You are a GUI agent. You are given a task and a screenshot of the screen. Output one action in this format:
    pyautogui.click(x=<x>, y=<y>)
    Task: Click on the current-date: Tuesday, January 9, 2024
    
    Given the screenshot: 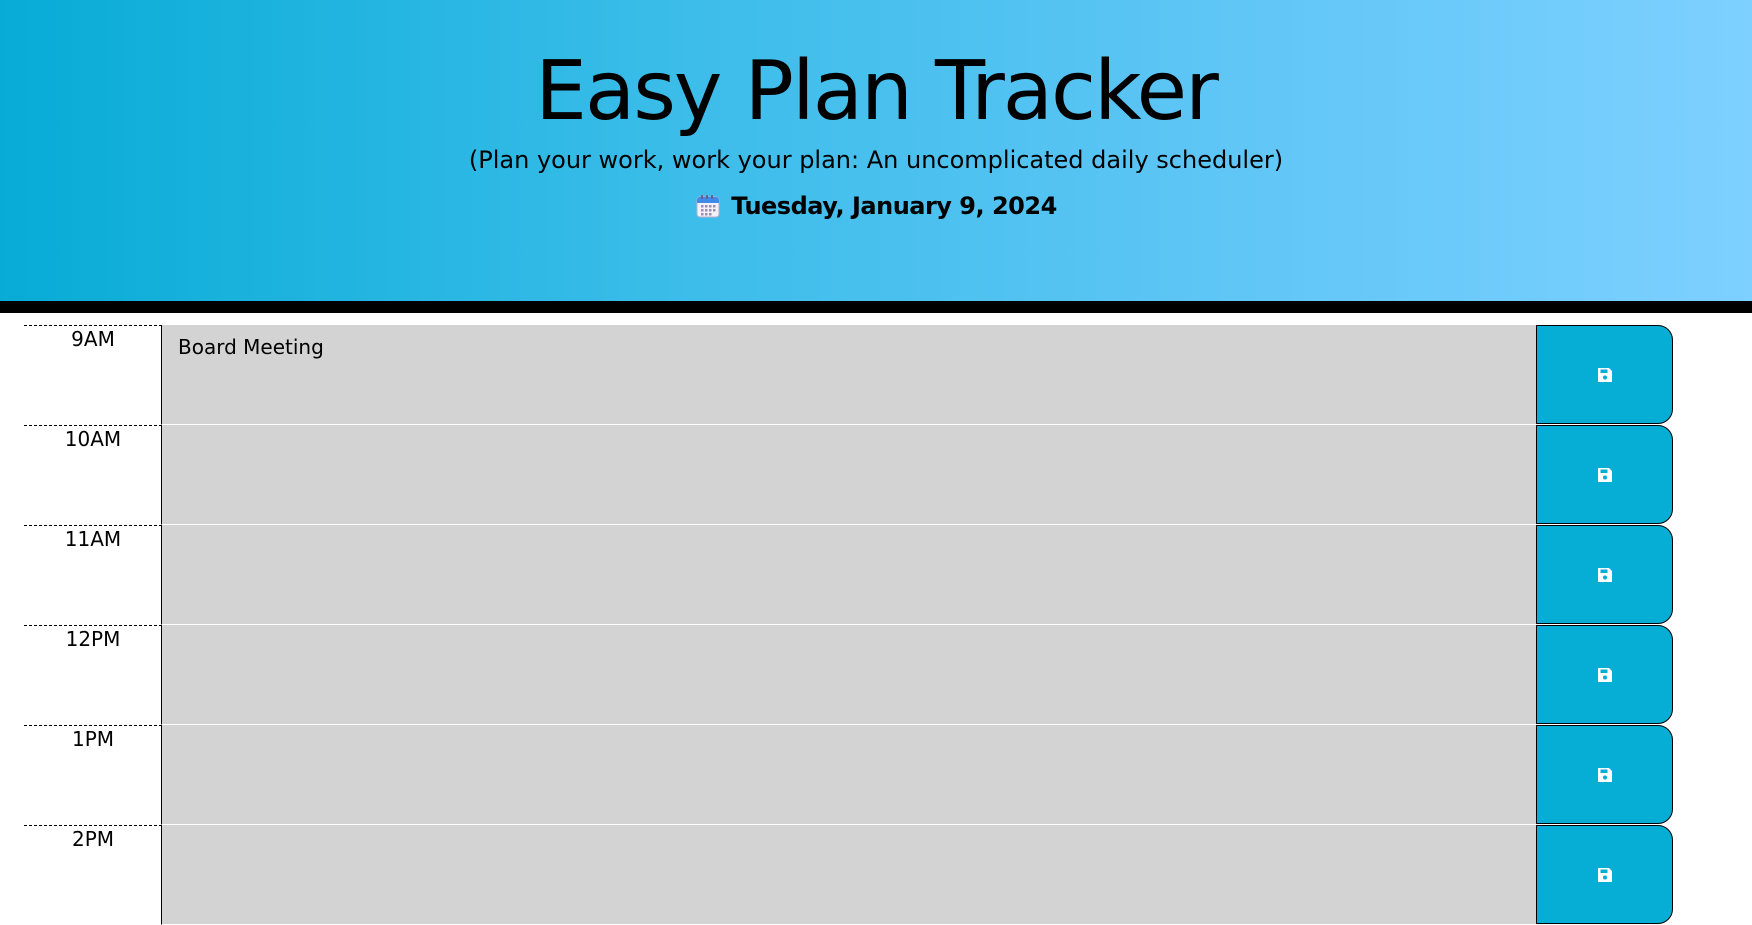 What is the action you would take?
    pyautogui.click(x=876, y=206)
    